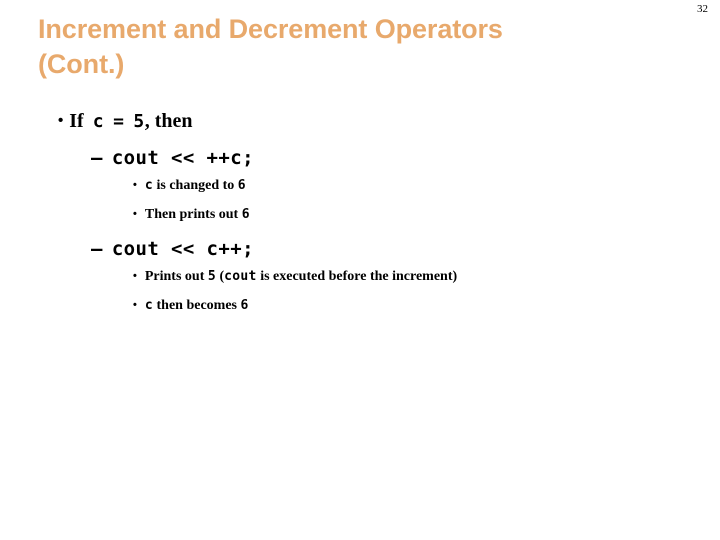  What do you see at coordinates (389, 123) in the screenshot?
I see `bullet-level1-if-statement: • If c = 5, then` at bounding box center [389, 123].